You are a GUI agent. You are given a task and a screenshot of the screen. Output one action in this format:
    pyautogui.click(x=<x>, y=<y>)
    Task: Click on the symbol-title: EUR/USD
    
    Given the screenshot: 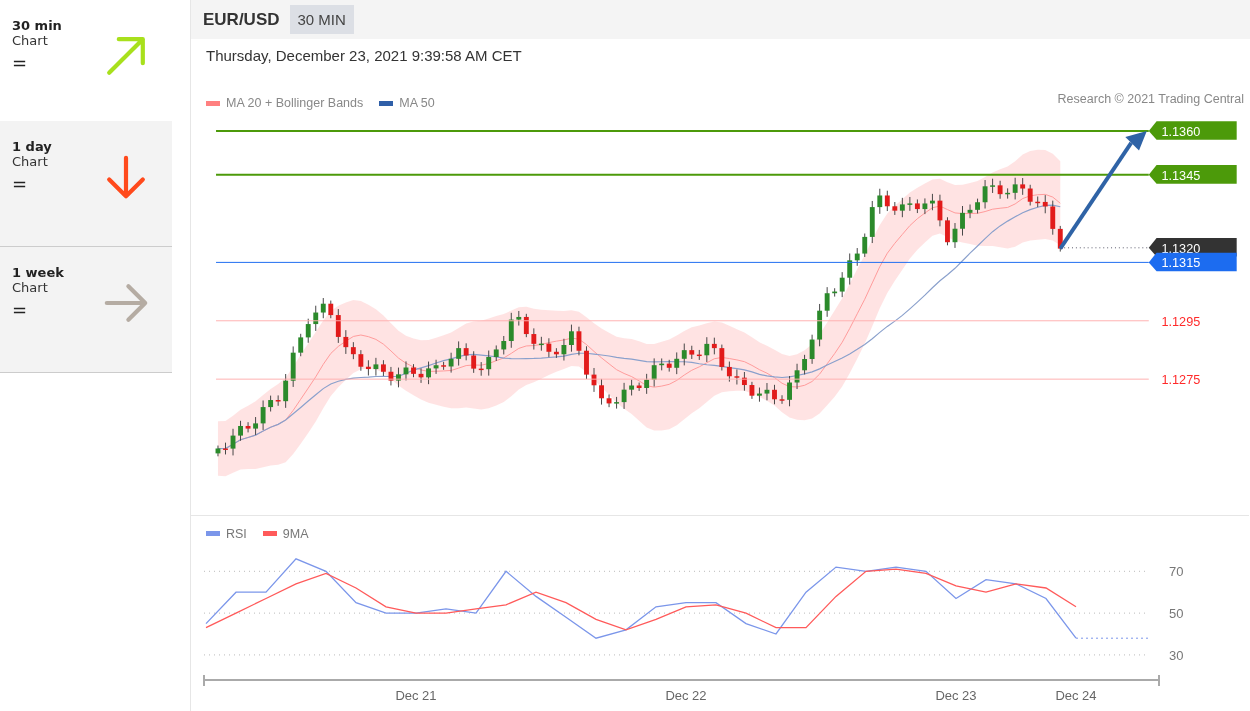 What is the action you would take?
    pyautogui.click(x=241, y=19)
    